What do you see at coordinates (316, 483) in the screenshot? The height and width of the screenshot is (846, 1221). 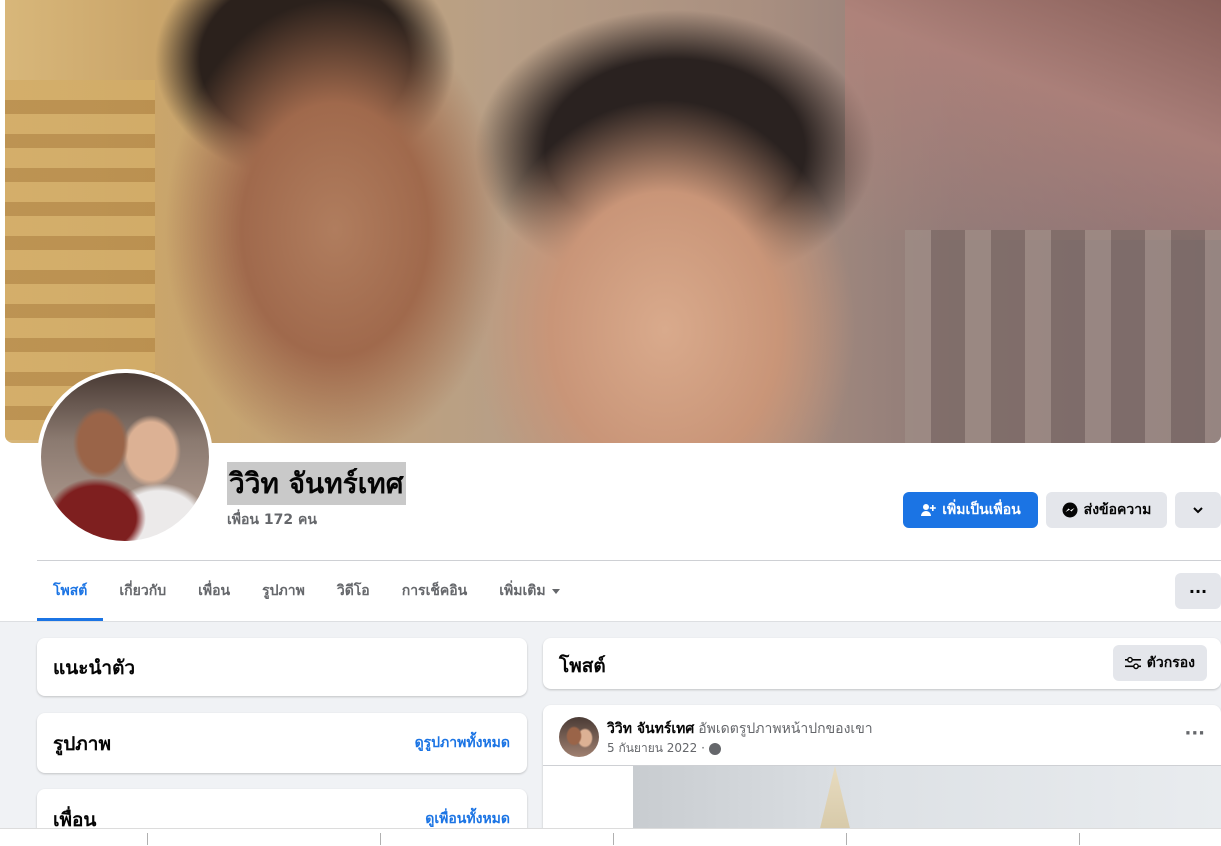 I see `profile-name: วิวิท จันทร์เทศ` at bounding box center [316, 483].